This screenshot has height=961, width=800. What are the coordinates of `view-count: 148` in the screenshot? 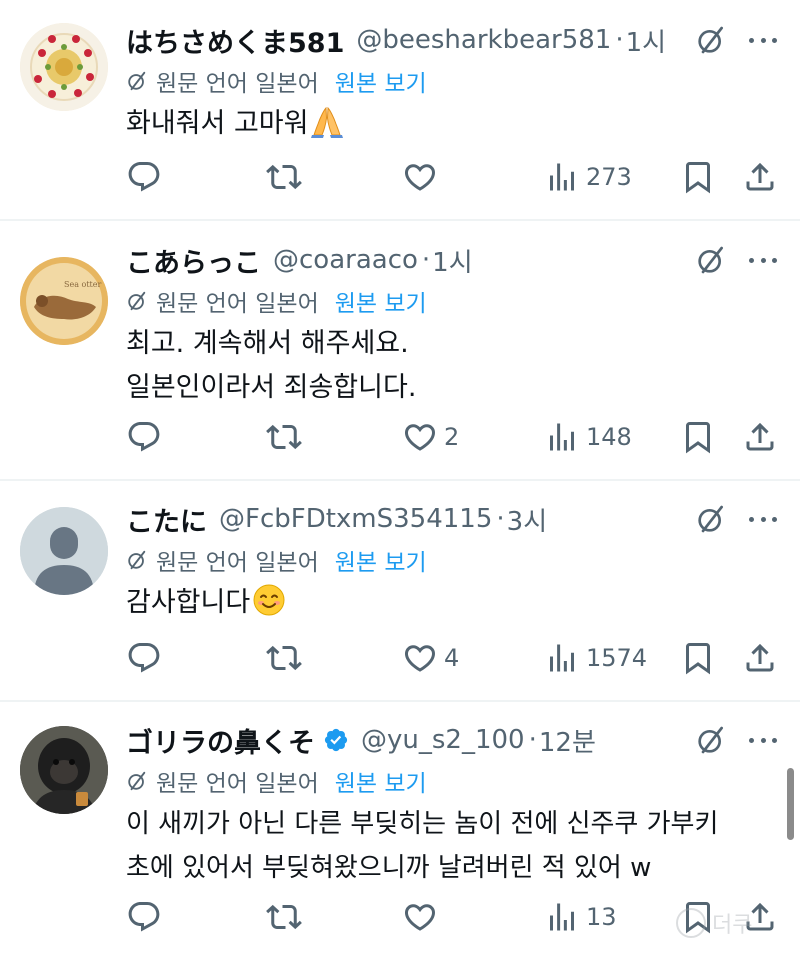 It's located at (609, 437).